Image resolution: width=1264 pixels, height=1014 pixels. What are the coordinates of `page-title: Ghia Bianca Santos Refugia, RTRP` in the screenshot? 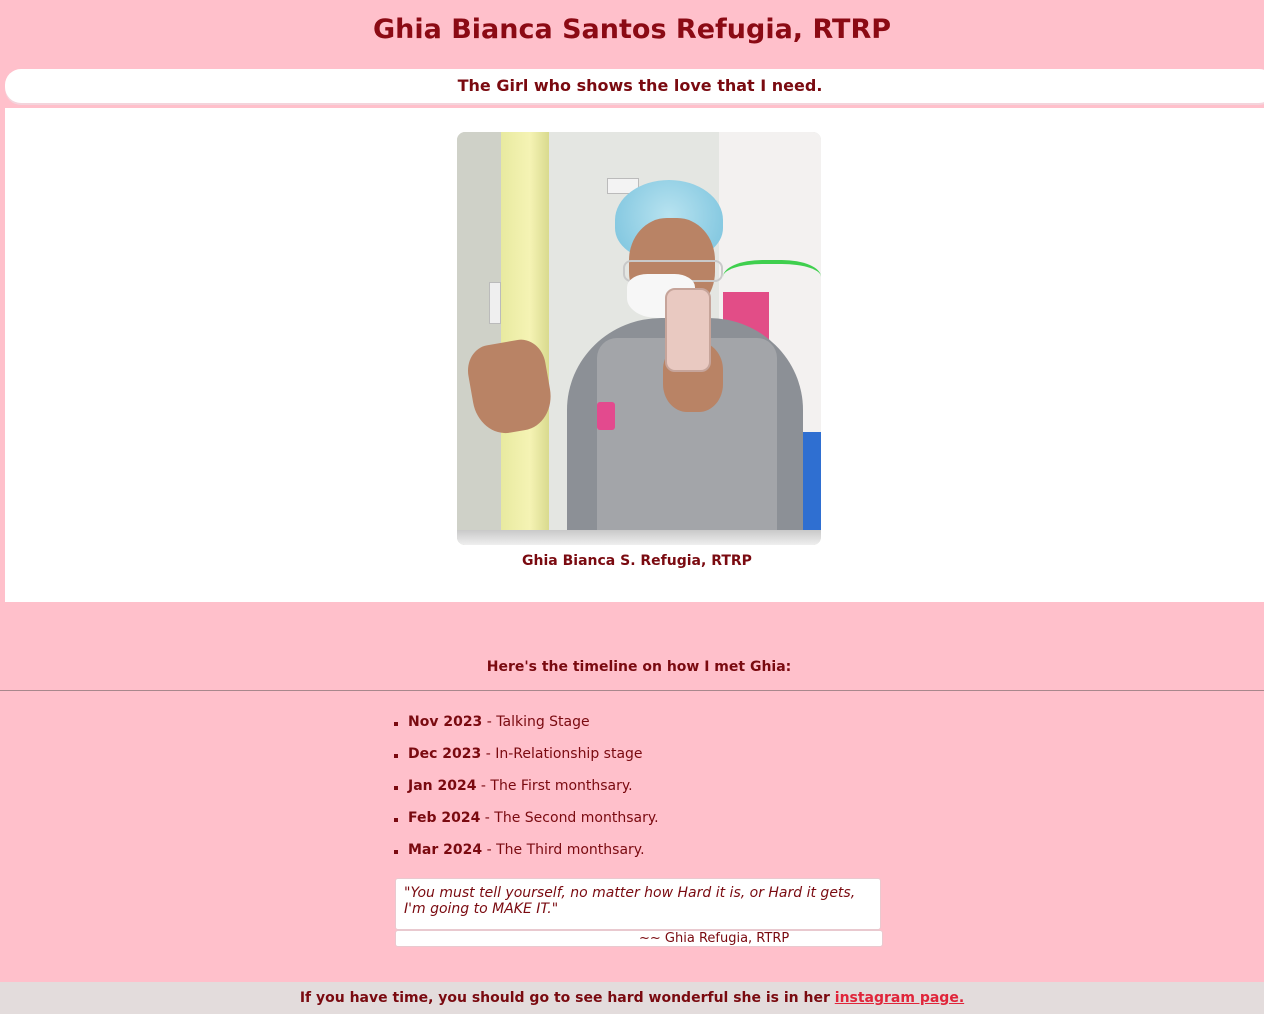 It's located at (632, 29).